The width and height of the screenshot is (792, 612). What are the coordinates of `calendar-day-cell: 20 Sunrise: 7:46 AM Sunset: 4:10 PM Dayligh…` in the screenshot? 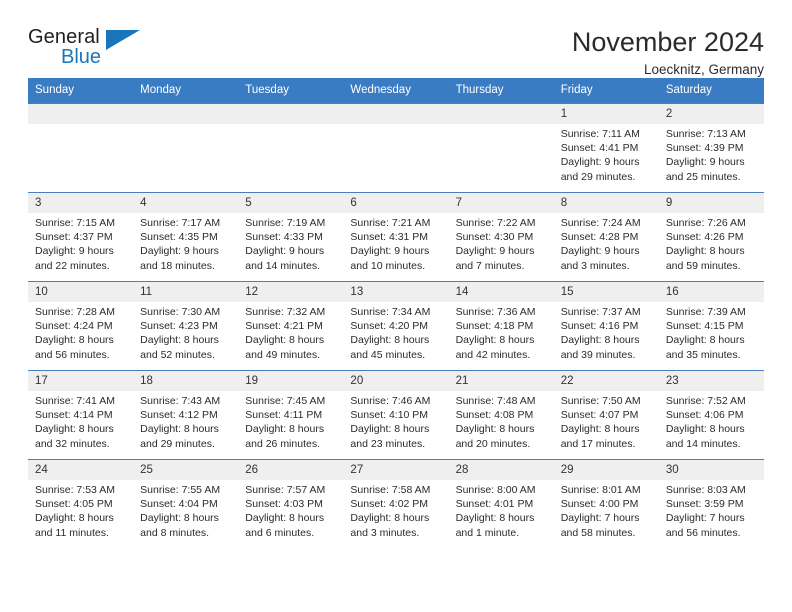 It's located at (396, 415).